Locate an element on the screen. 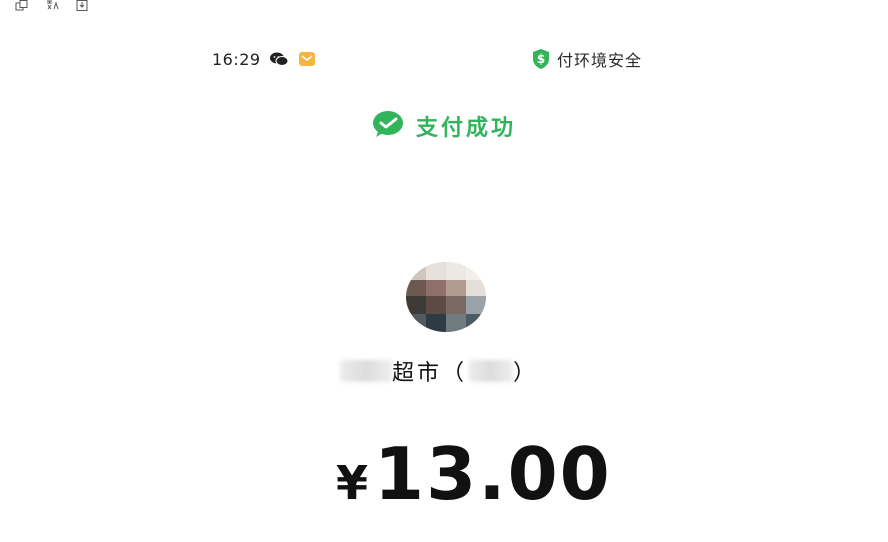 Image resolution: width=888 pixels, height=542 pixels. merchant-avatar is located at coordinates (446, 297).